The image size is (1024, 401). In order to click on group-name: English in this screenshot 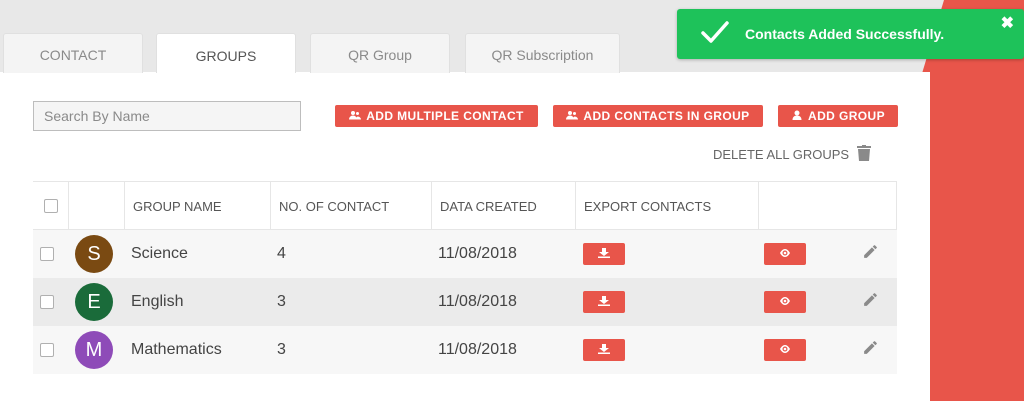, I will do `click(157, 301)`.